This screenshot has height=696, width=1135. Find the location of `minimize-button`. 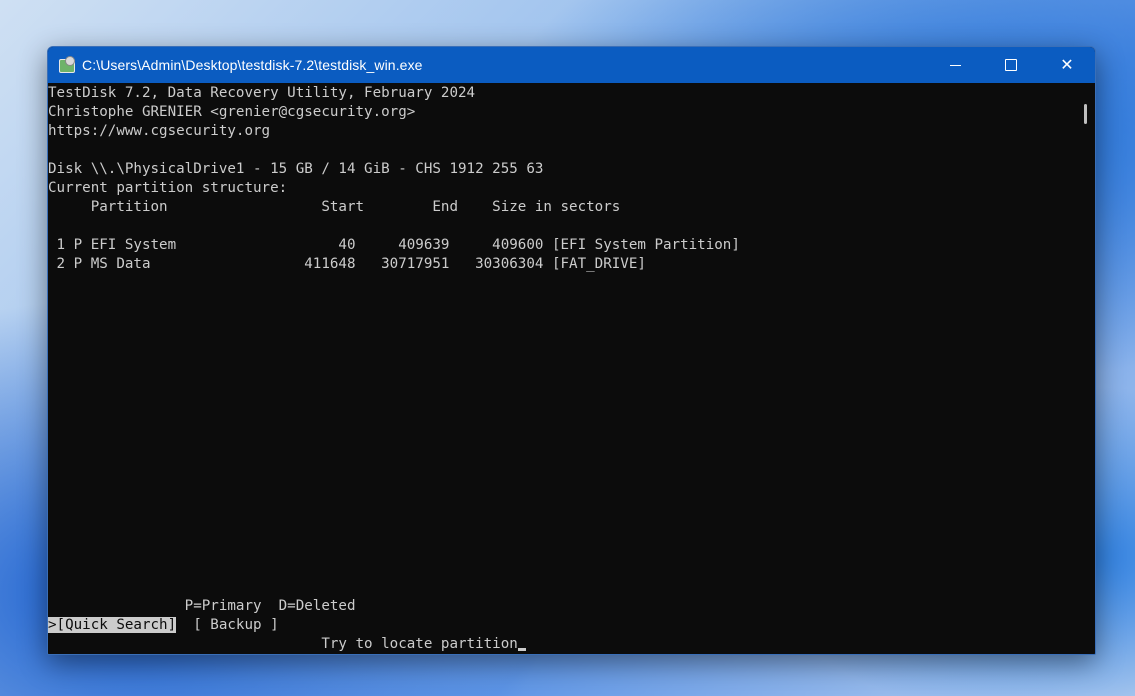

minimize-button is located at coordinates (955, 65).